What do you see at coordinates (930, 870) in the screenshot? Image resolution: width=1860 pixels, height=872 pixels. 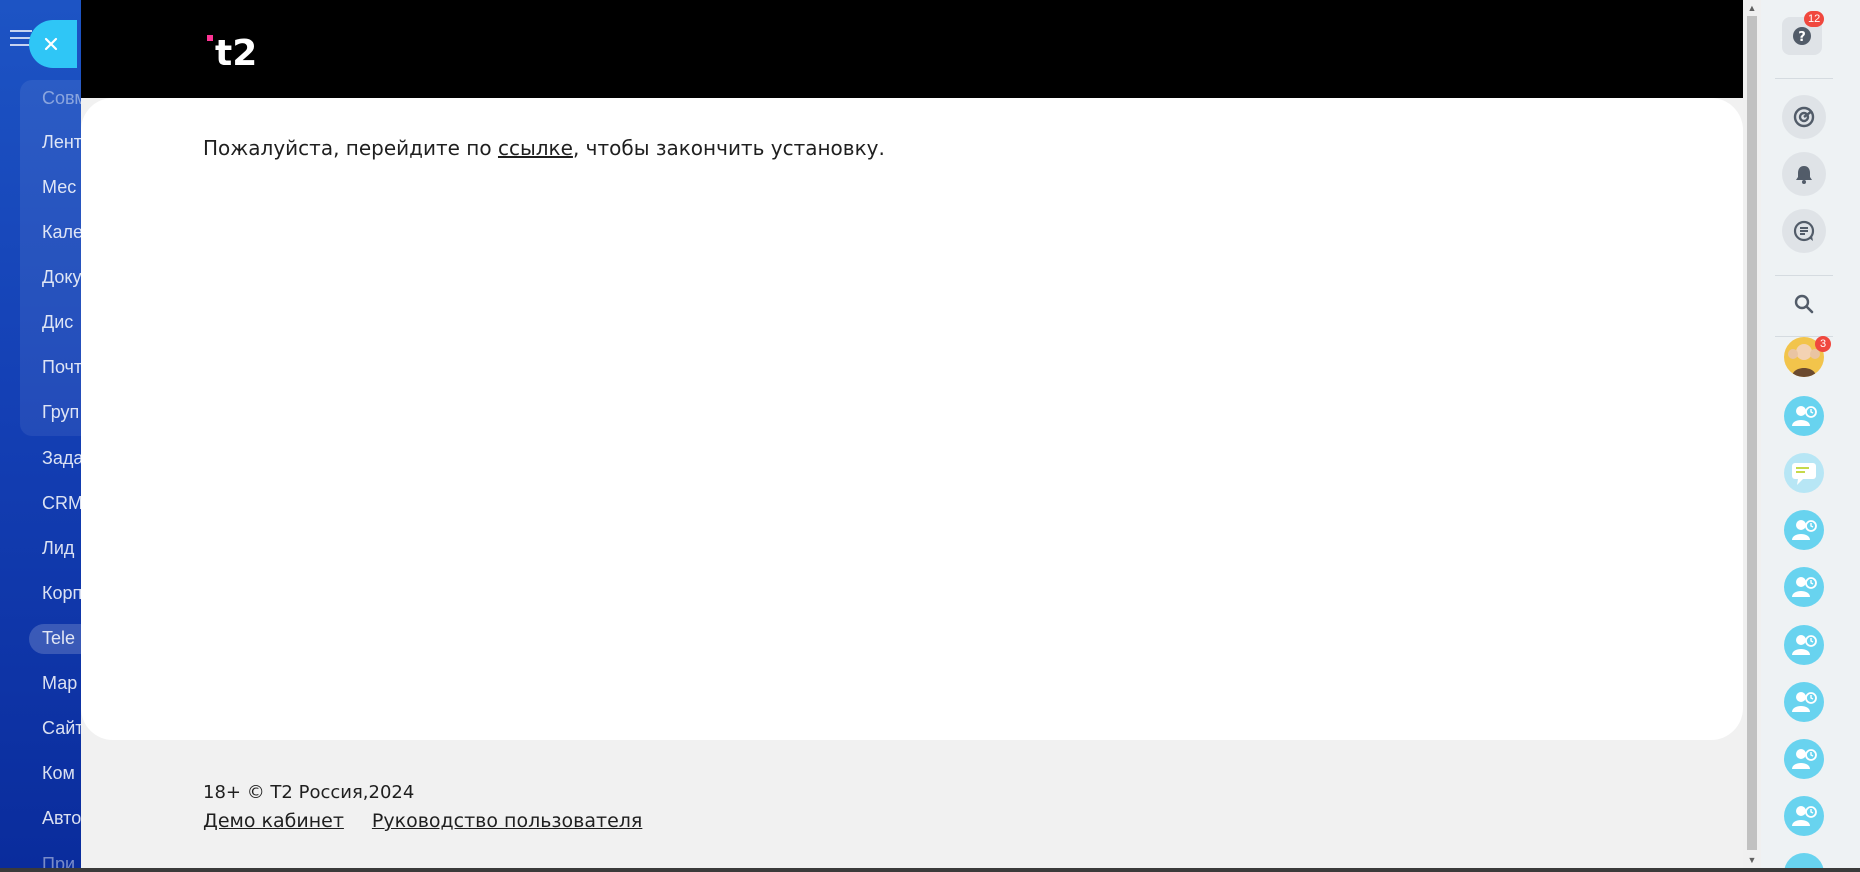 I see `taskbar-edge` at bounding box center [930, 870].